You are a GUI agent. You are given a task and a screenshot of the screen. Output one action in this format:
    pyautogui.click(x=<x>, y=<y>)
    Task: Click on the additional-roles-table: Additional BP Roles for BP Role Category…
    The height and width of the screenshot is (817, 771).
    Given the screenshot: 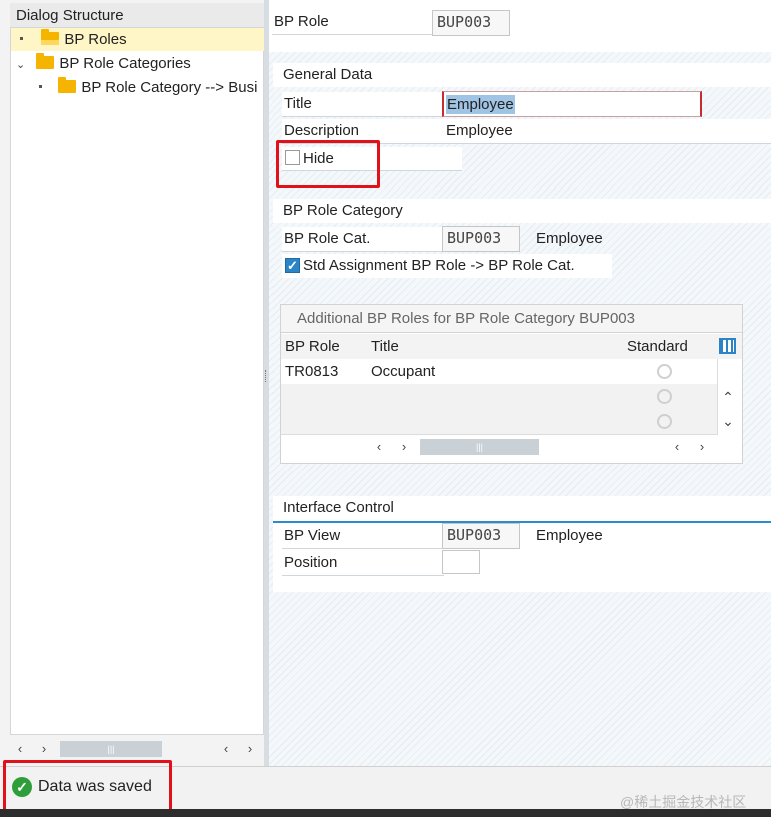 What is the action you would take?
    pyautogui.click(x=511, y=384)
    